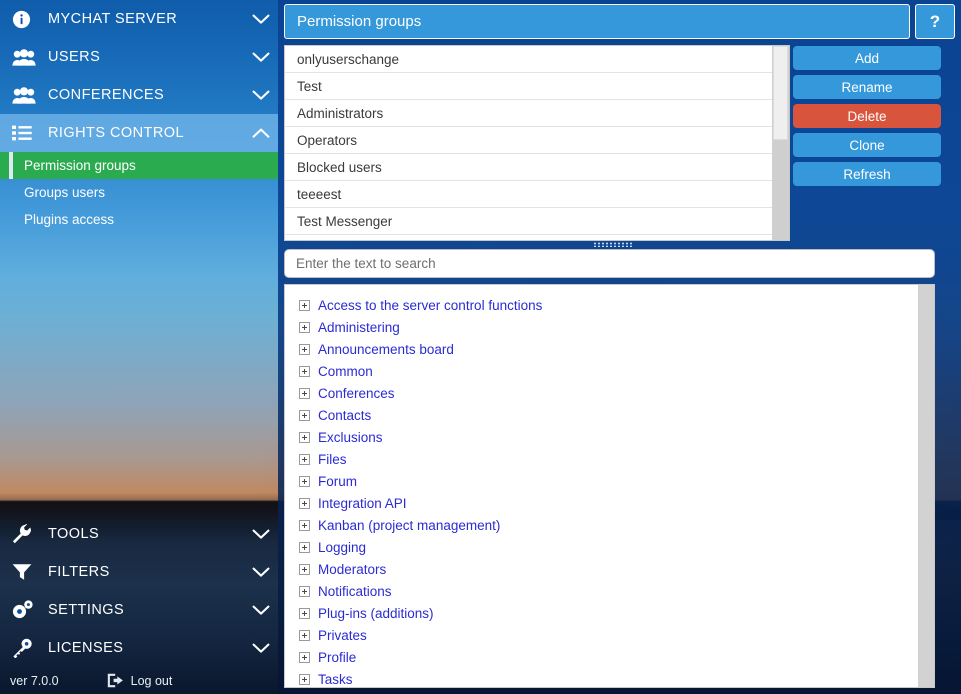 The image size is (961, 694). Describe the element at coordinates (780, 93) in the screenshot. I see `groups-list-scrollbar-thumb` at that location.